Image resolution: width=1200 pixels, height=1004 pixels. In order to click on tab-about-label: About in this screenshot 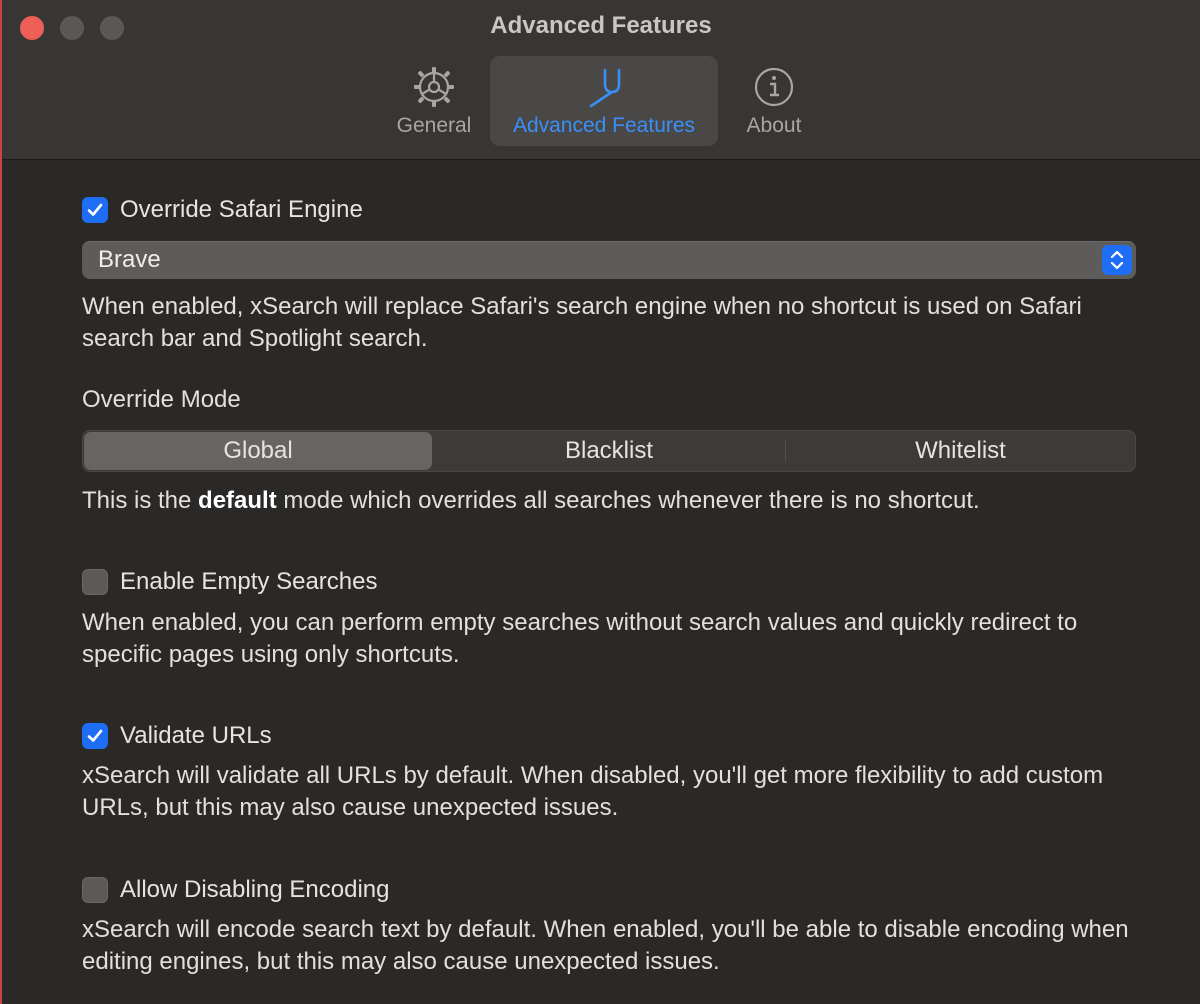, I will do `click(774, 125)`.